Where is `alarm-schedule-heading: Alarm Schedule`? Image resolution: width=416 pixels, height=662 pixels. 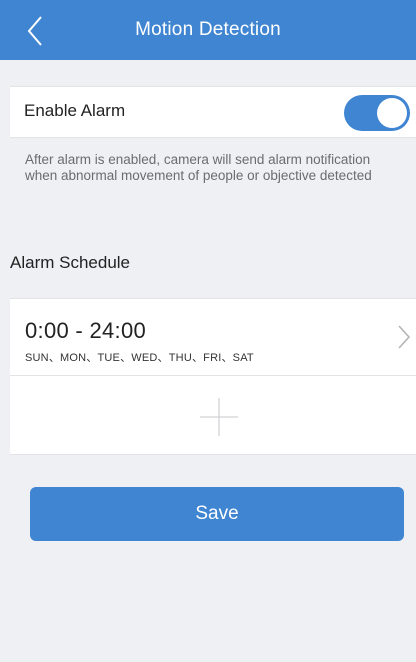 alarm-schedule-heading: Alarm Schedule is located at coordinates (70, 262).